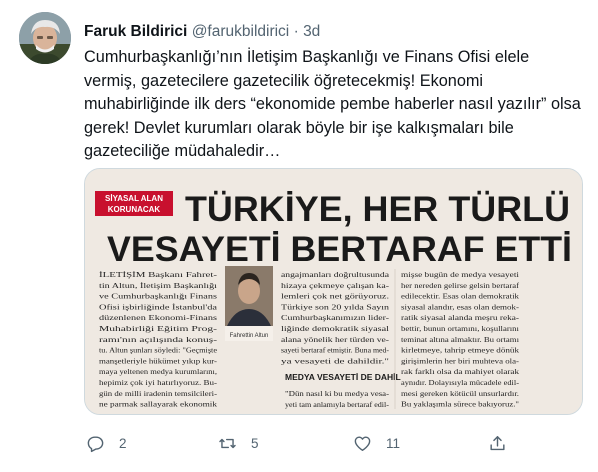  I want to click on article-line: mesi gereken kötücül unsurlardır., so click(460, 393).